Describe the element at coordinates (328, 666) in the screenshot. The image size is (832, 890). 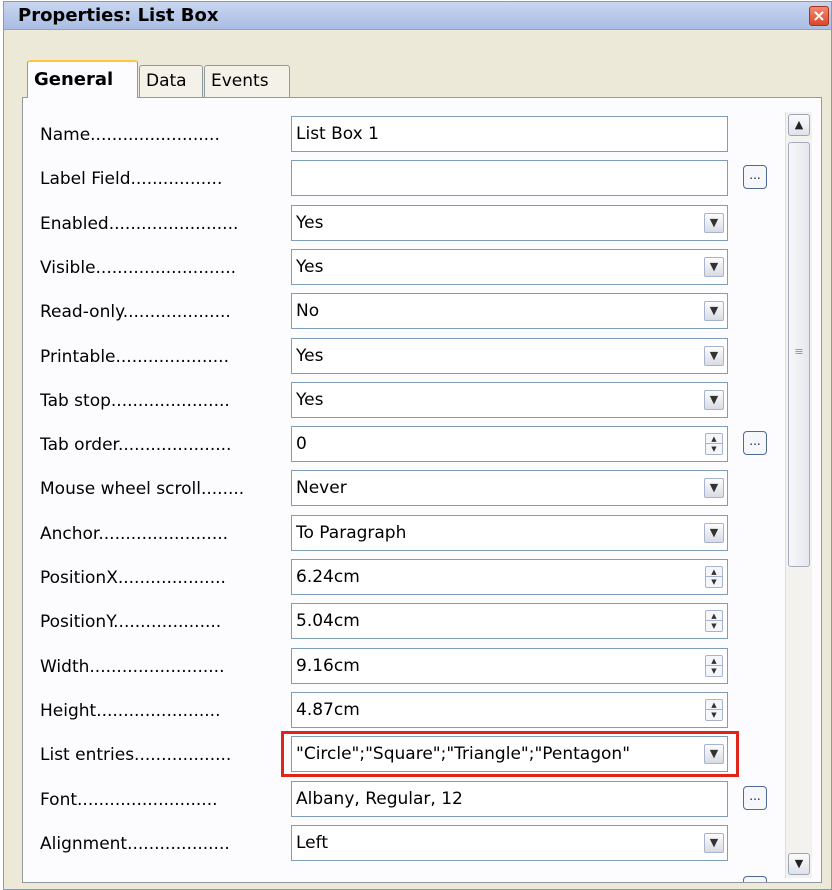
I see `width-value: 9.16cm` at that location.